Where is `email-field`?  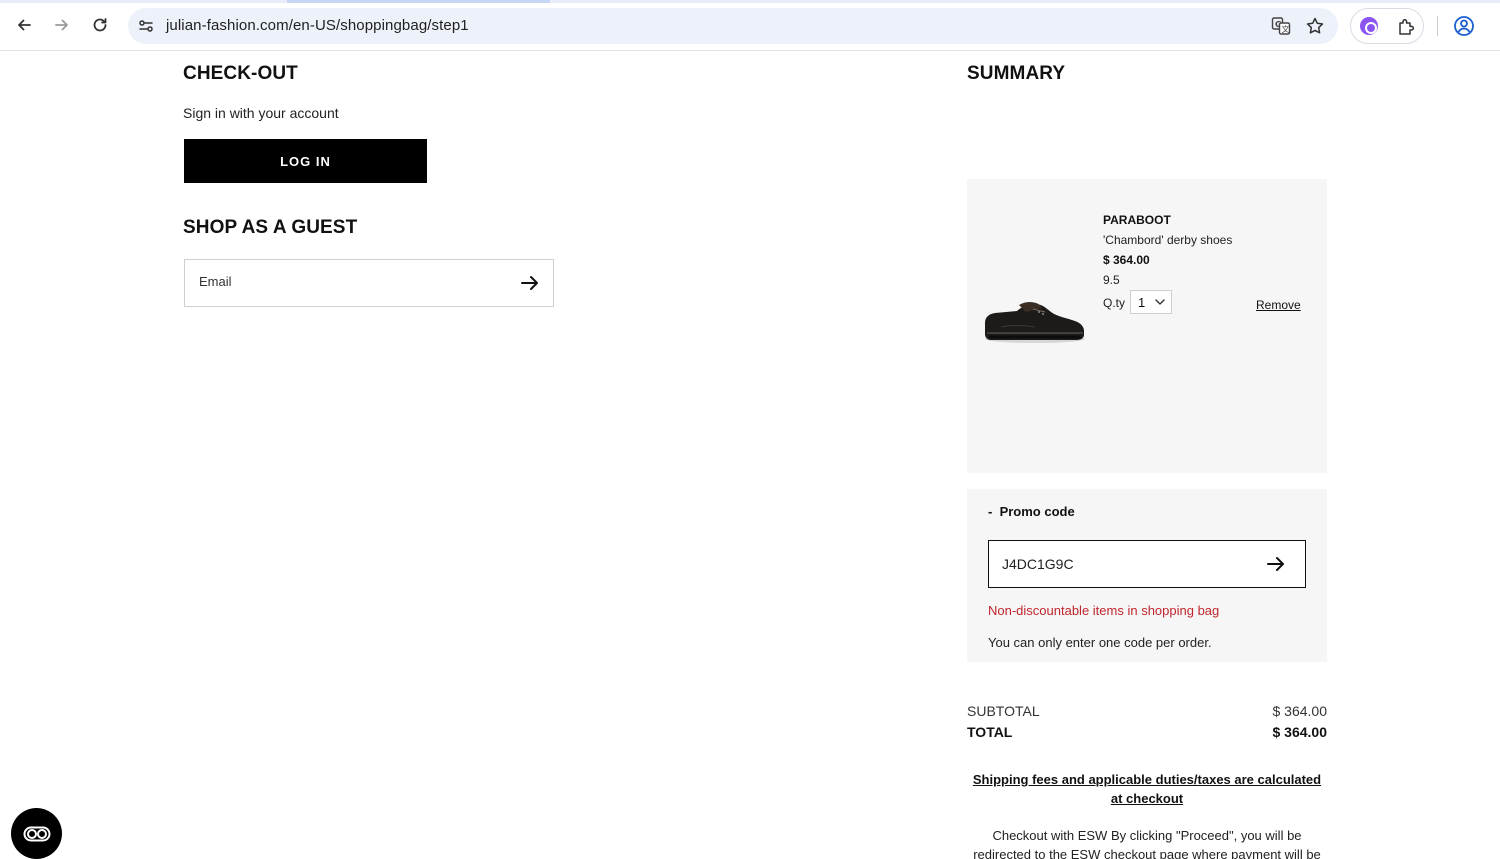
email-field is located at coordinates (369, 283).